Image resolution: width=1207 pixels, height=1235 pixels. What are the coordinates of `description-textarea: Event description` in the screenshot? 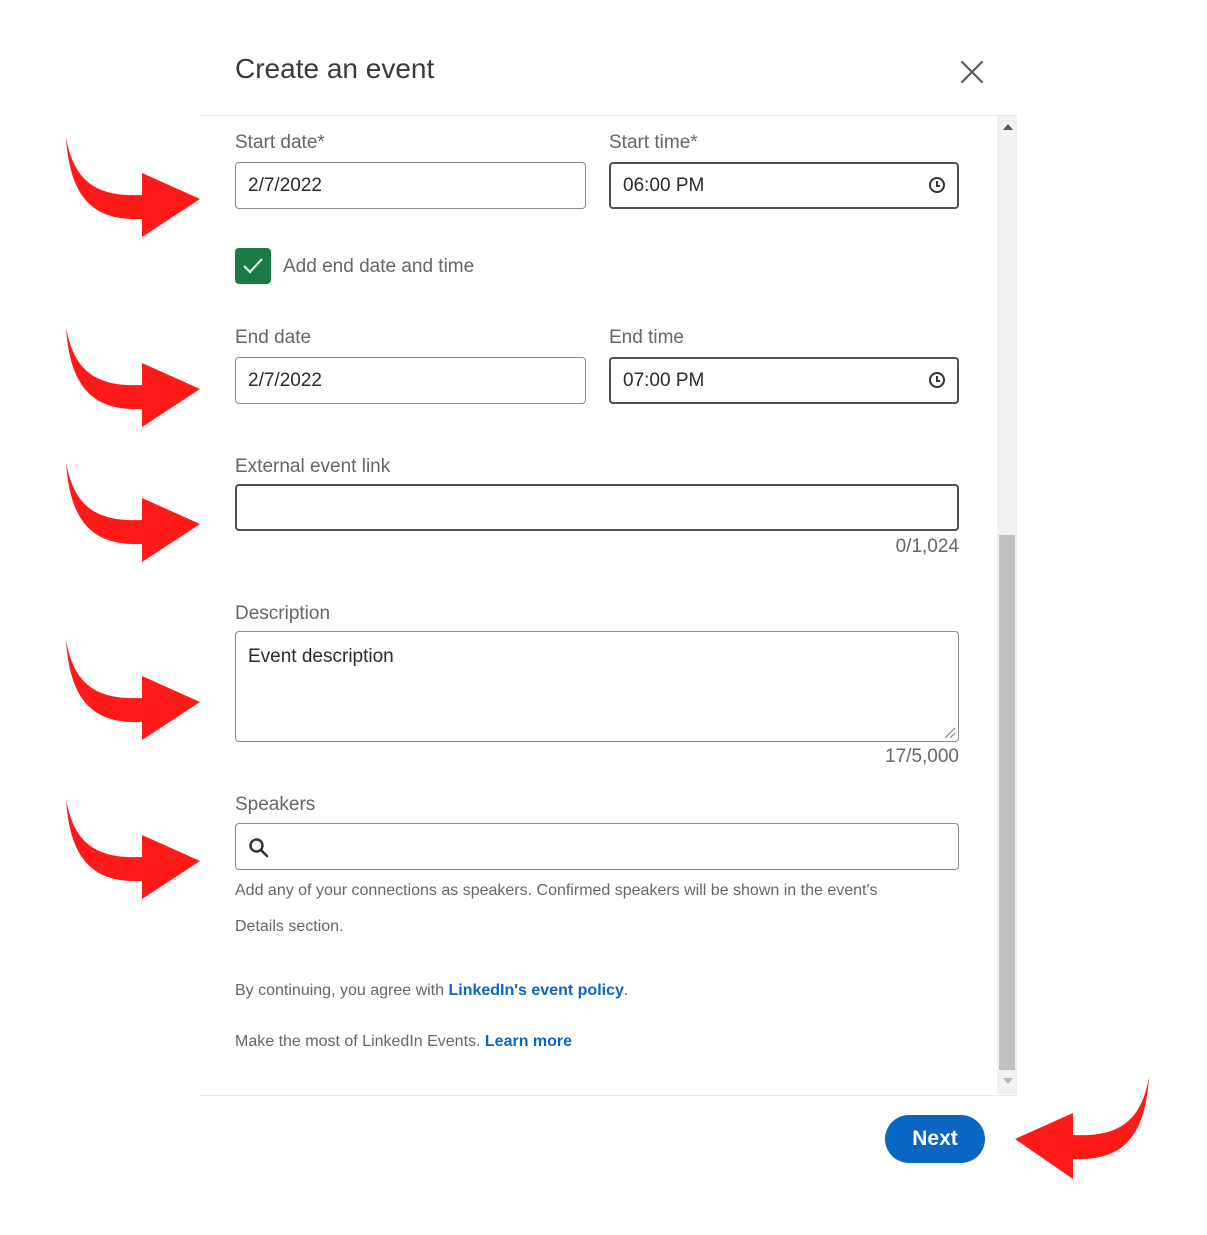 It's located at (597, 686).